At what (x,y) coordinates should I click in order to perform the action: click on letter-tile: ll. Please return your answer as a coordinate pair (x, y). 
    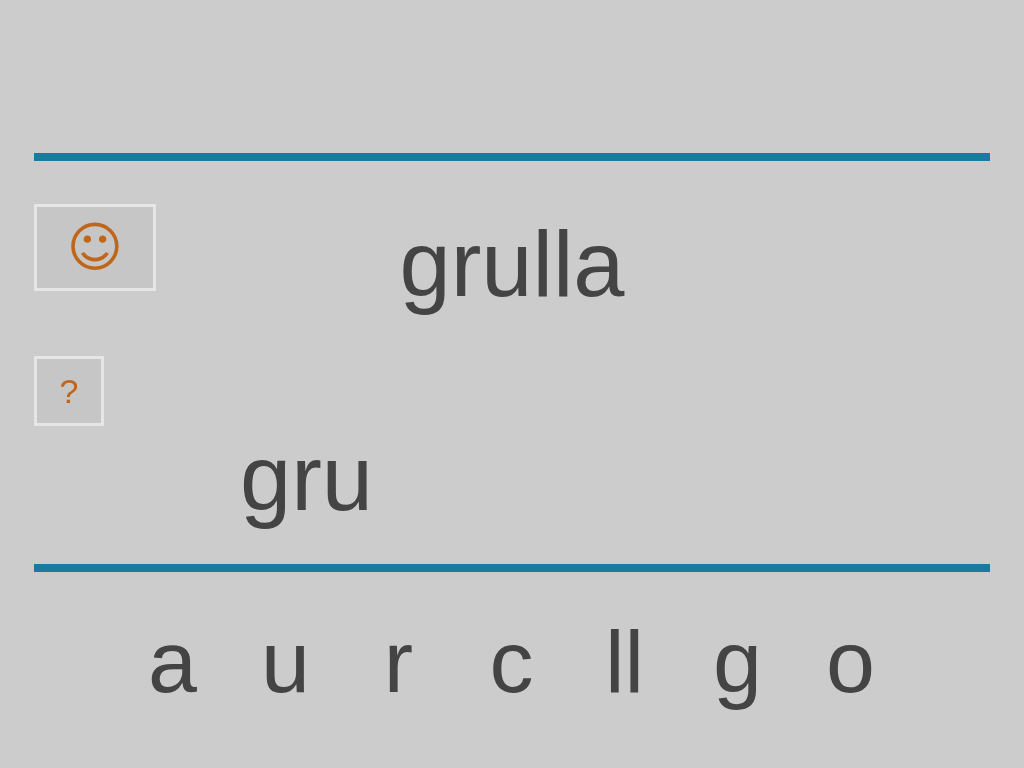
    Looking at the image, I should click on (624, 662).